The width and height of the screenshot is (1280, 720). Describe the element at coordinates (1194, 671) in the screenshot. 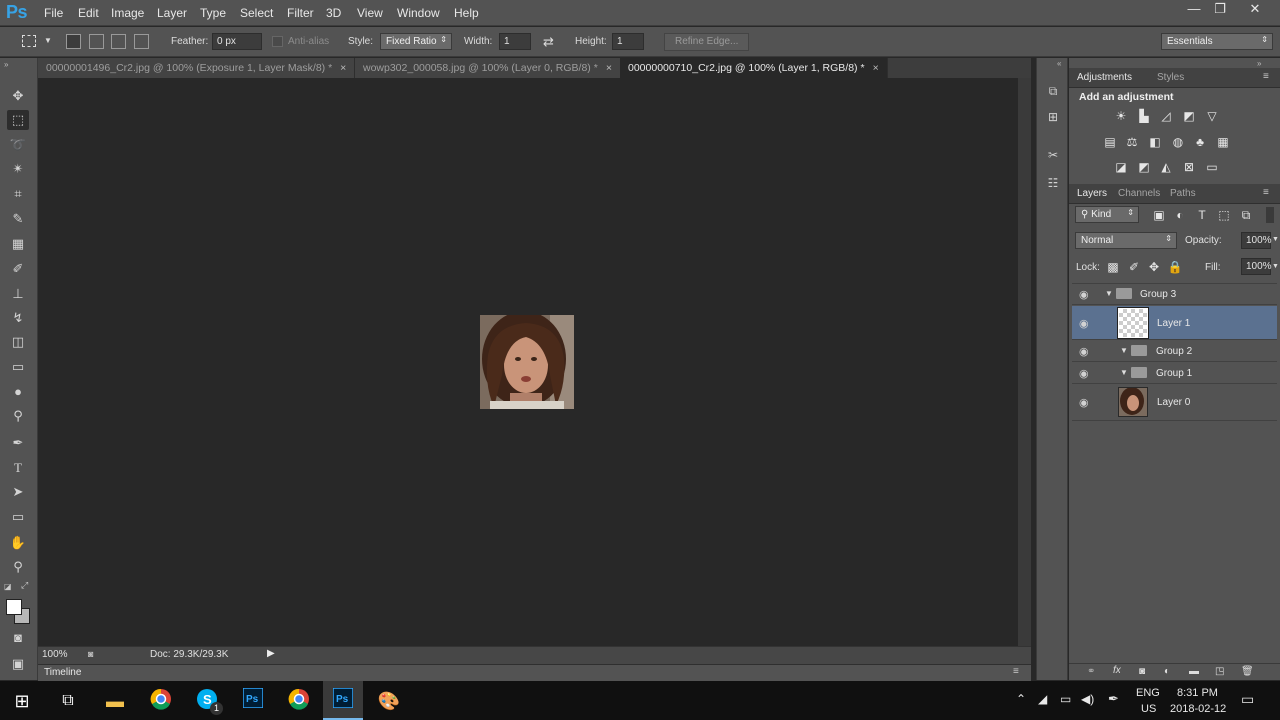

I see `new-group-icon: ▬` at that location.